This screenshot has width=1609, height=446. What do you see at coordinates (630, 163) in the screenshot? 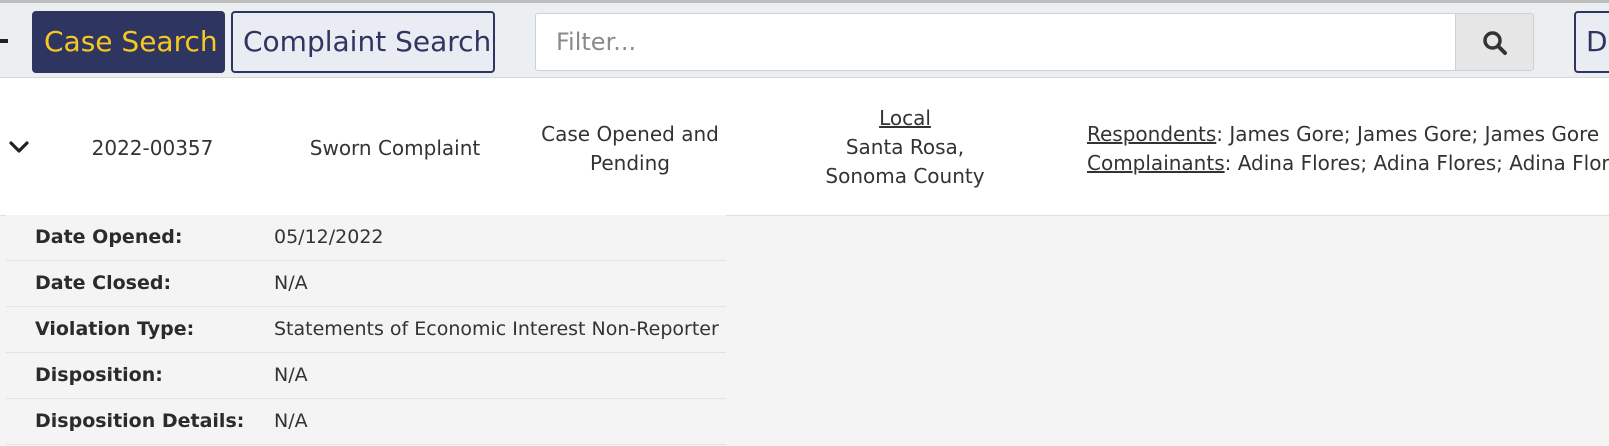
I see `case-status-line2: Pending` at bounding box center [630, 163].